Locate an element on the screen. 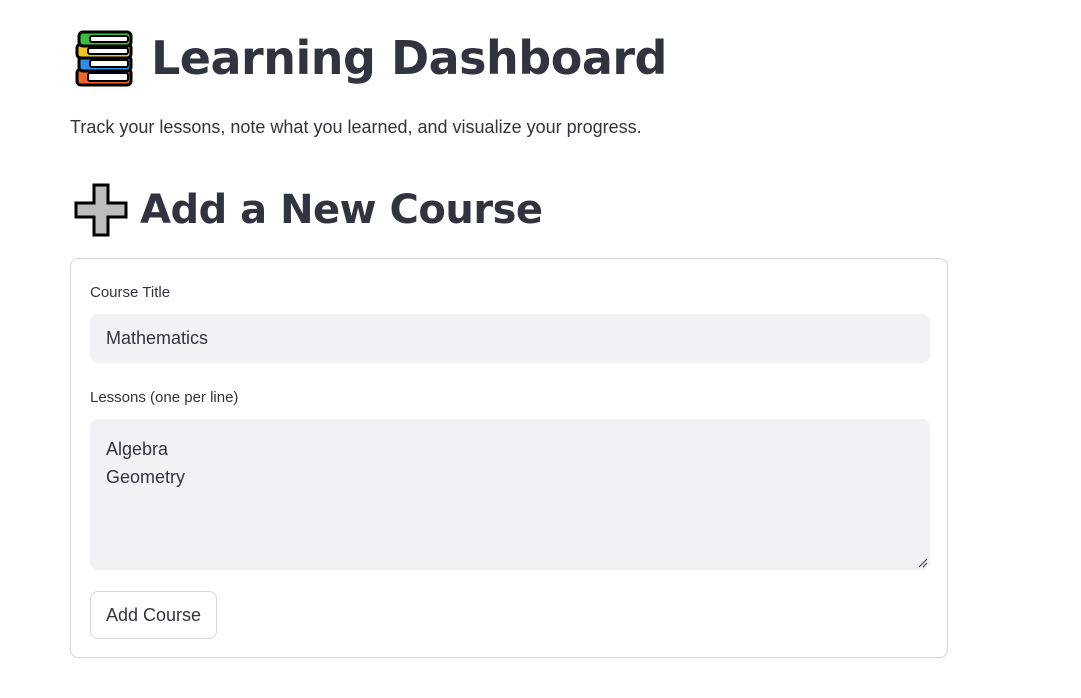 This screenshot has width=1081, height=698. section-title-text: Add a New Course is located at coordinates (341, 210).